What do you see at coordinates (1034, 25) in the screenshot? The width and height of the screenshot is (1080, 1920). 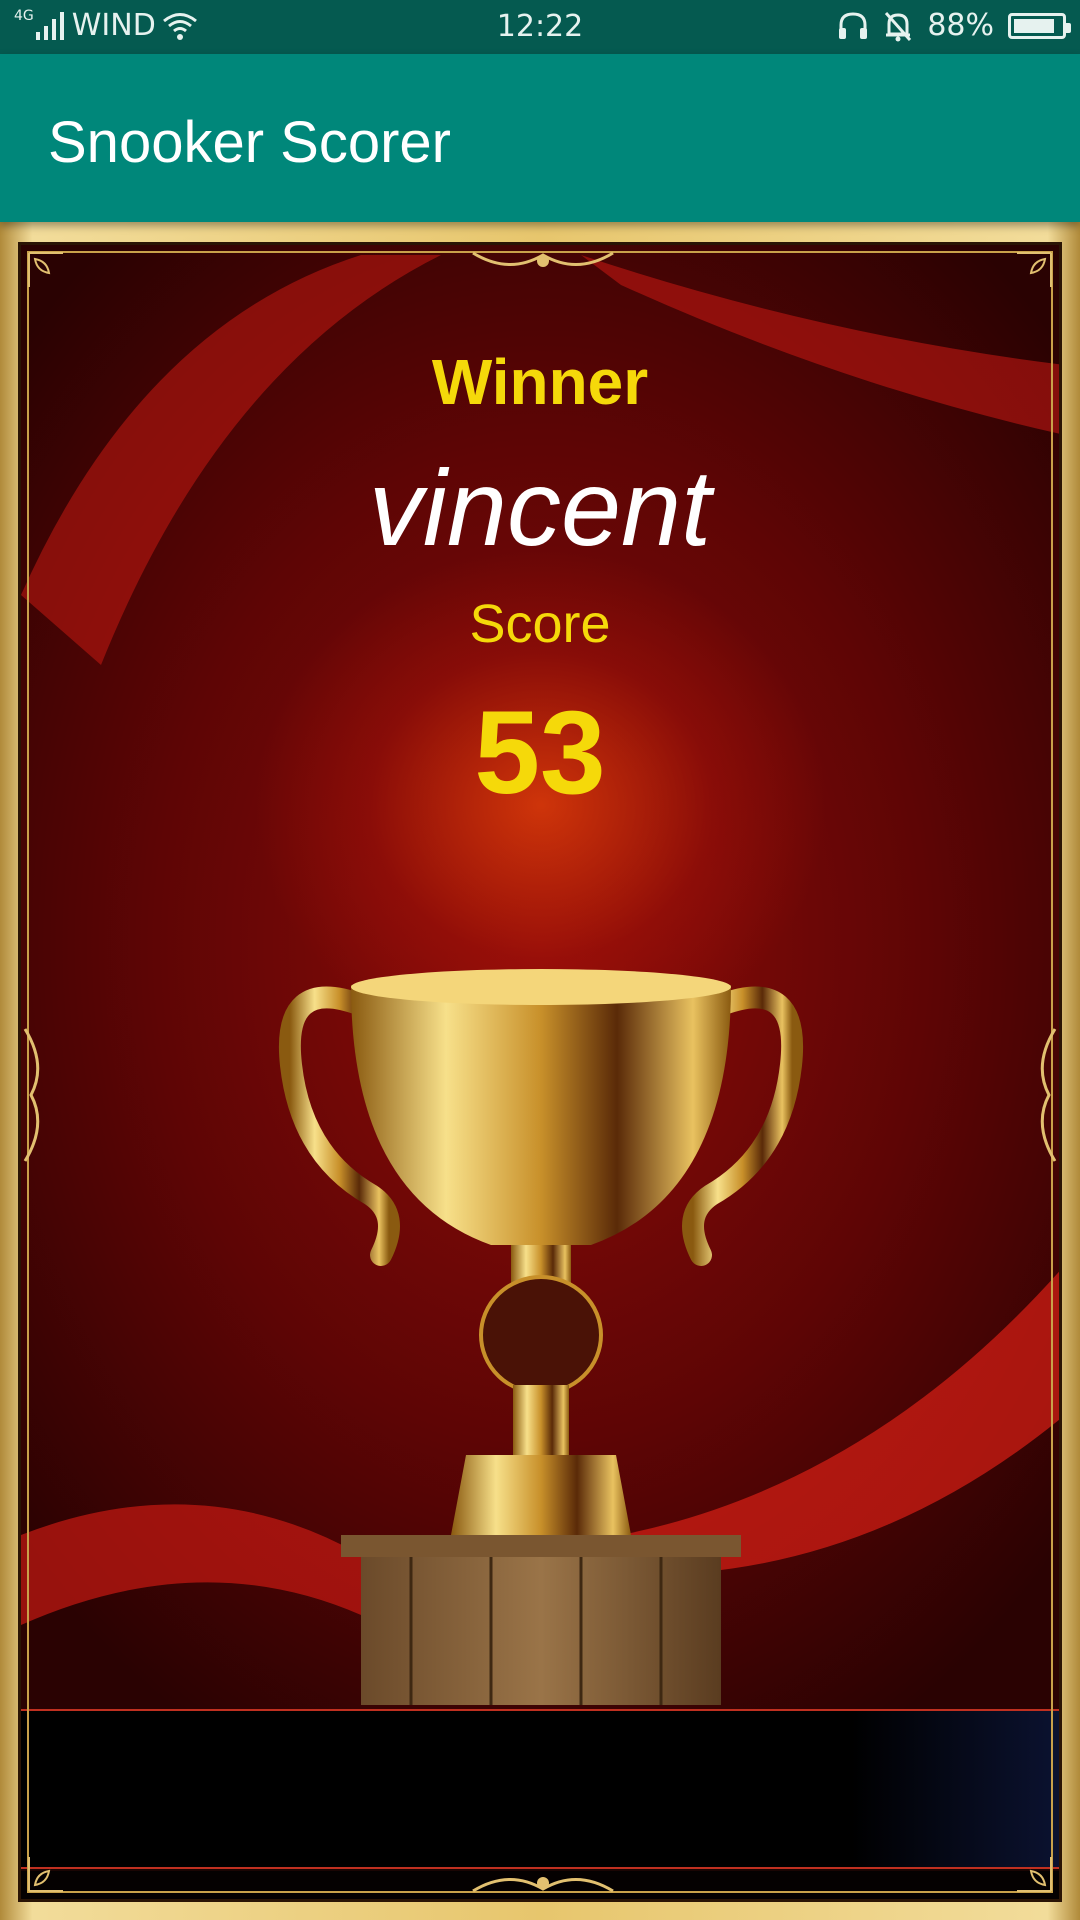 I see `battery-fill` at bounding box center [1034, 25].